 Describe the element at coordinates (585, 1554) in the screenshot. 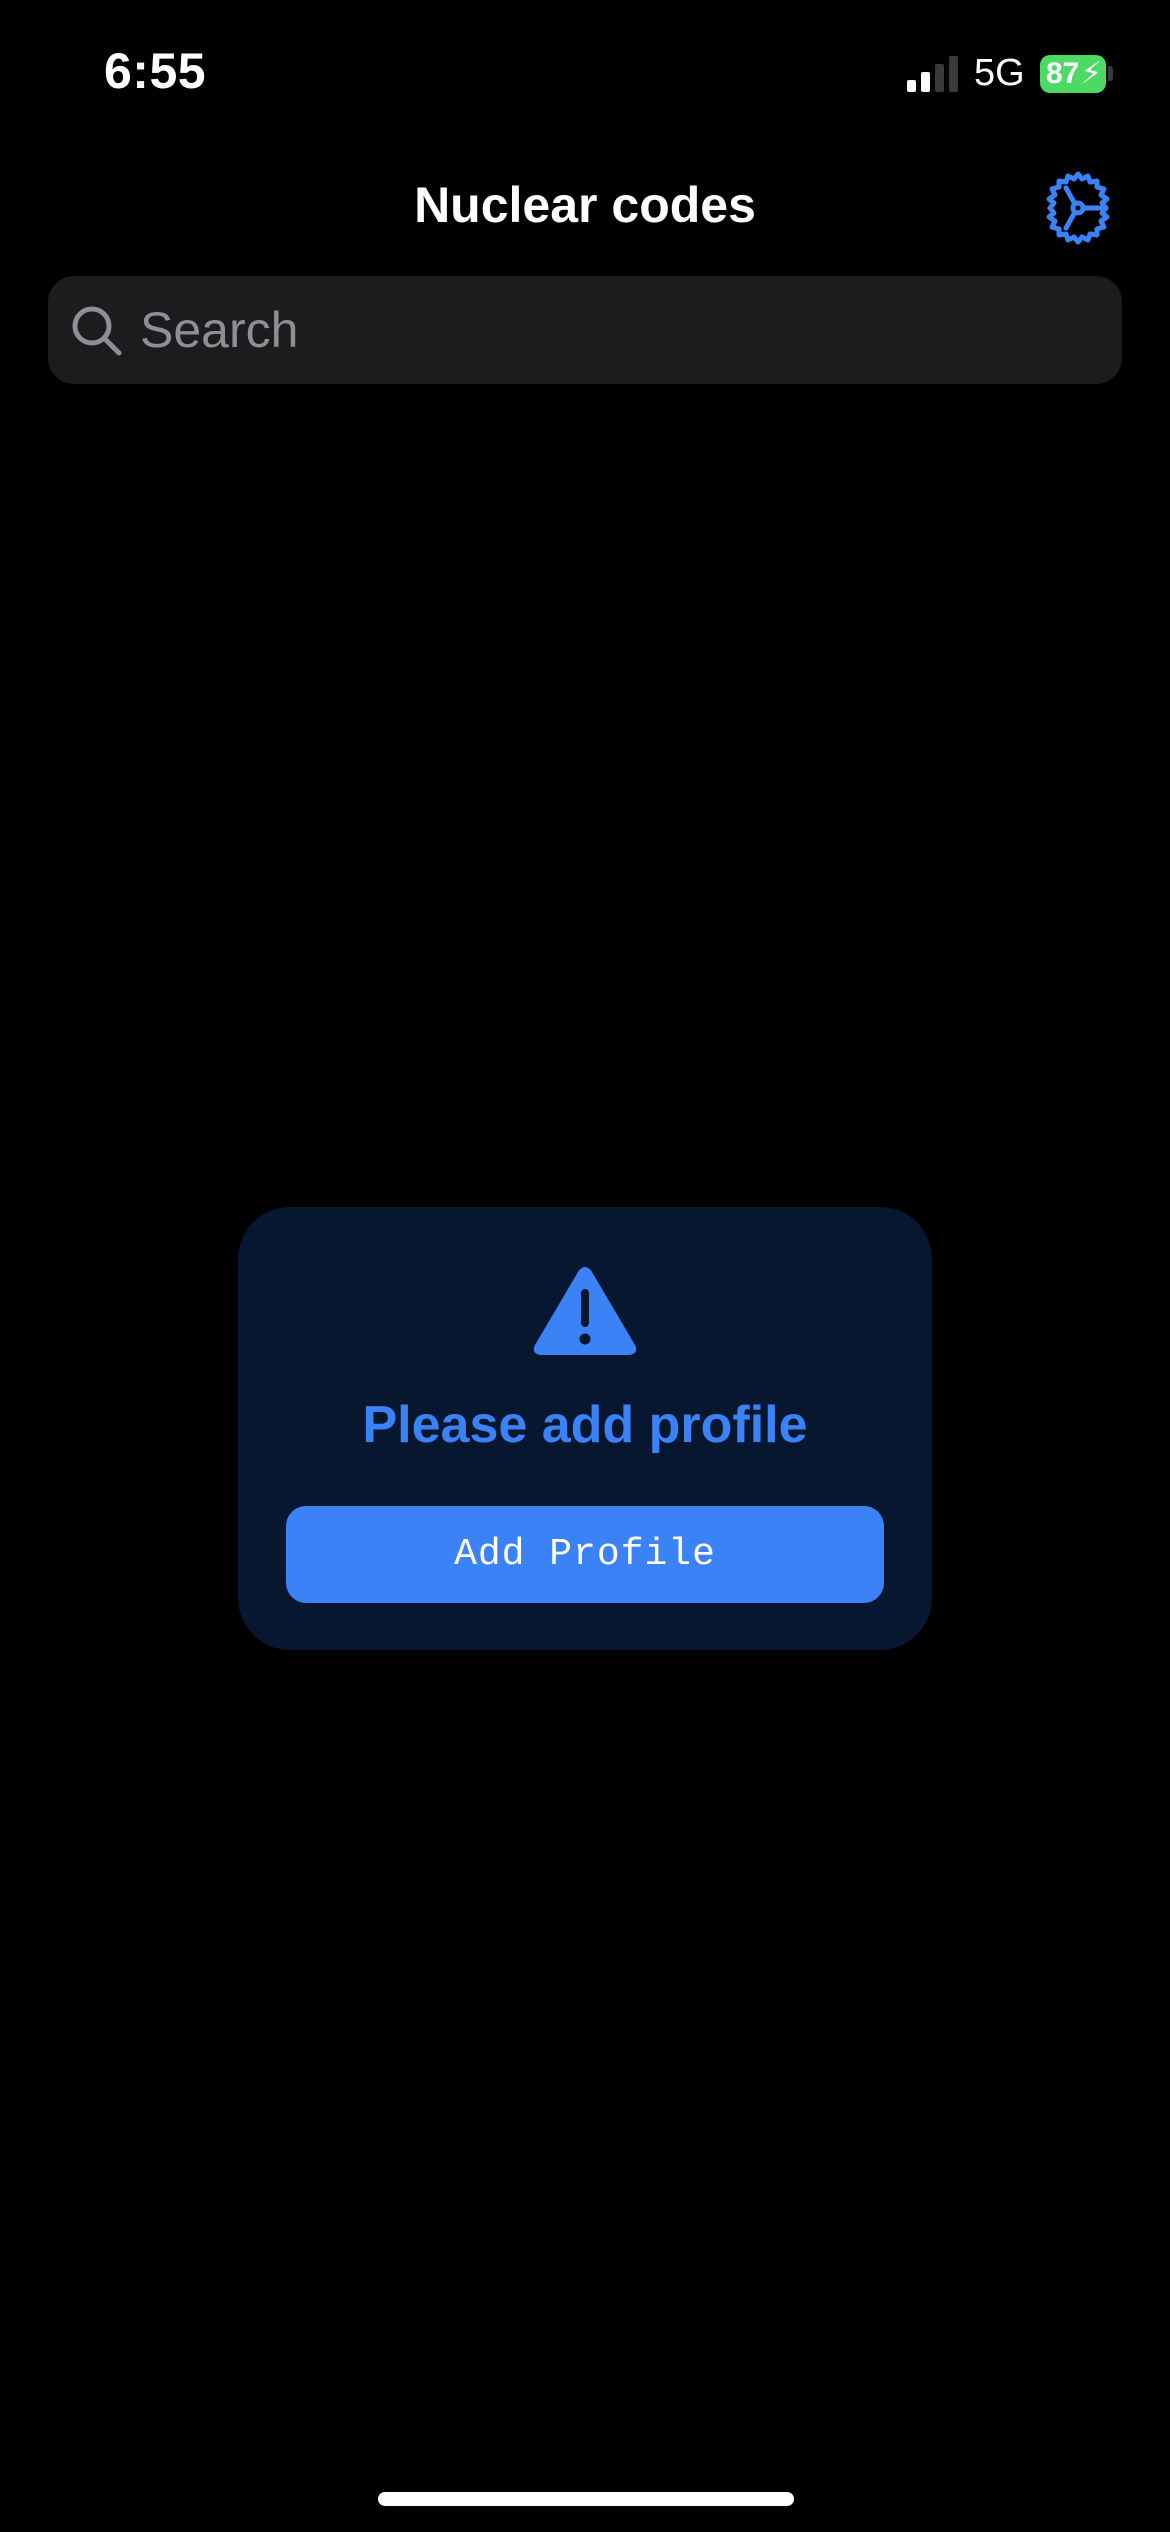

I see `add-profile-button: Add Profile` at that location.